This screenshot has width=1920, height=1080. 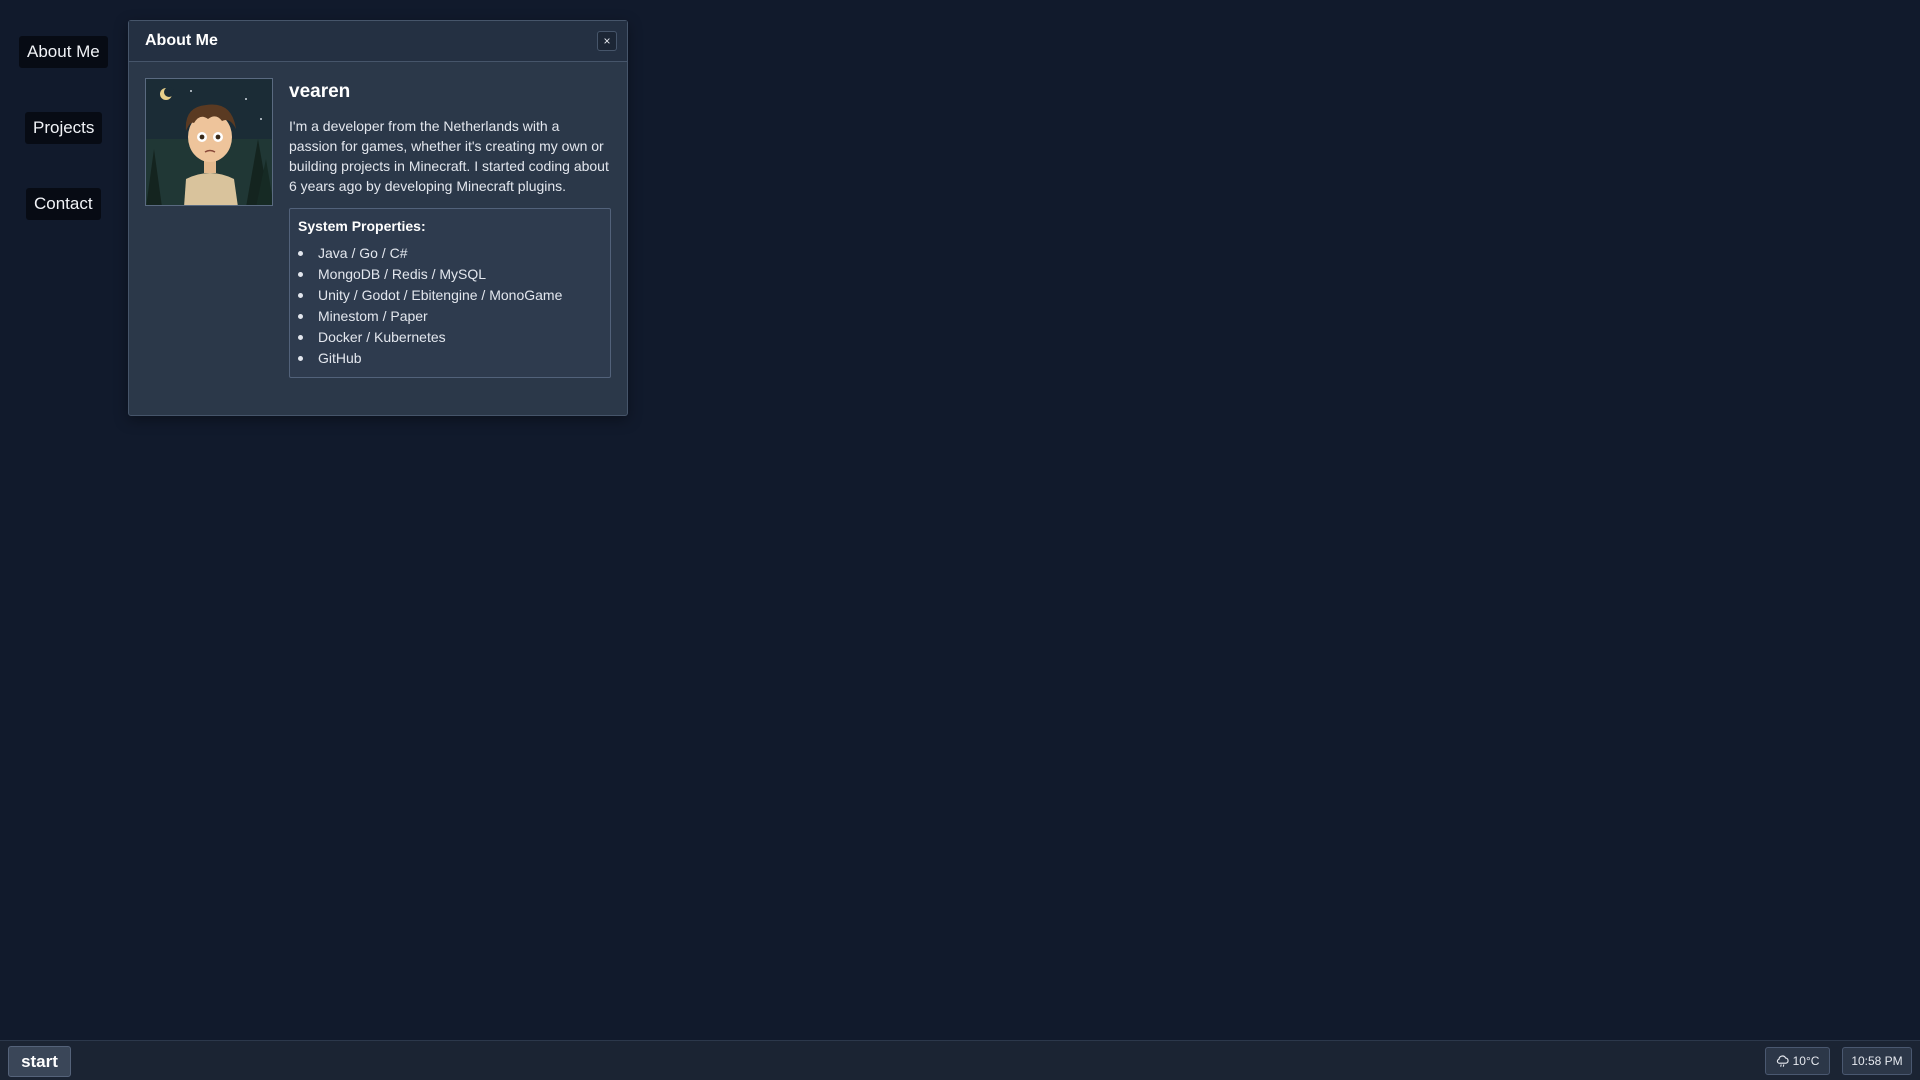 I want to click on window-titlebar: About Me ×, so click(x=378, y=41).